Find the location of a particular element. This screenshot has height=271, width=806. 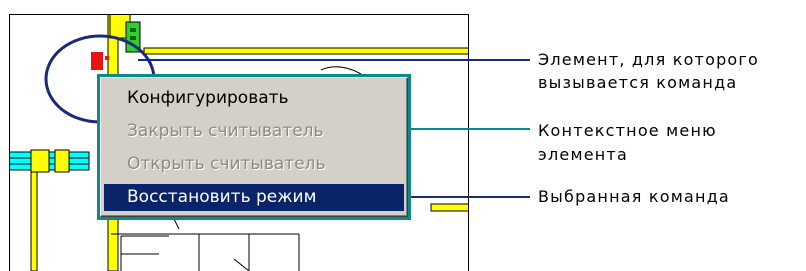

menu-item-configure: Конфигурировать is located at coordinates (254, 98).